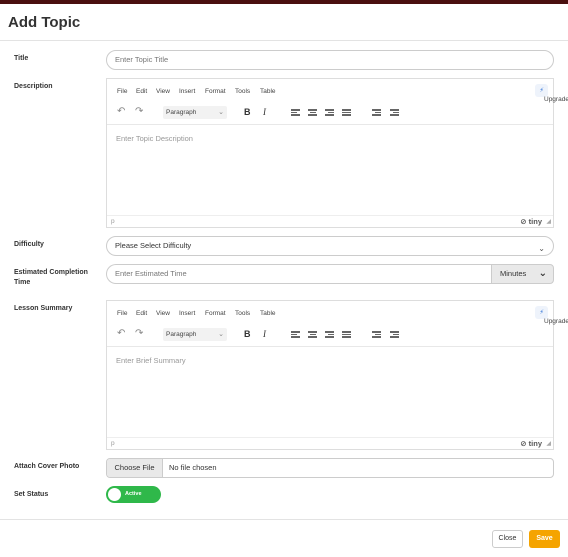  I want to click on time-unit-select: Minutes ⌄, so click(522, 274).